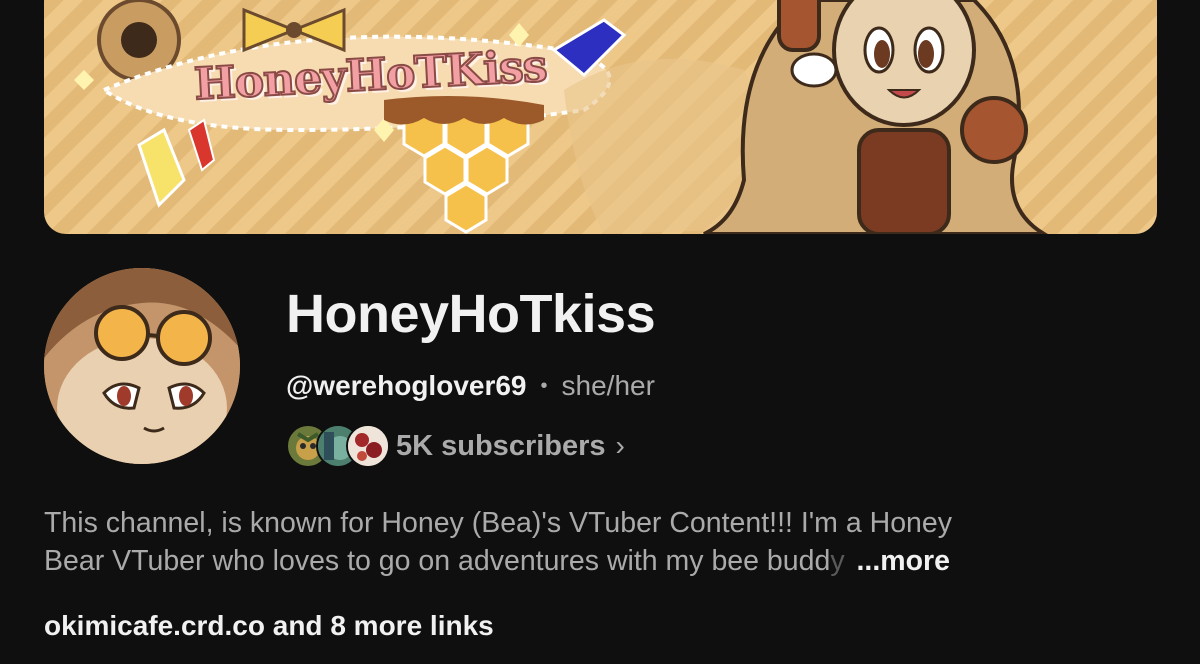 The width and height of the screenshot is (1200, 664). I want to click on channel-meta: @werehoglover69 • she/her, so click(470, 386).